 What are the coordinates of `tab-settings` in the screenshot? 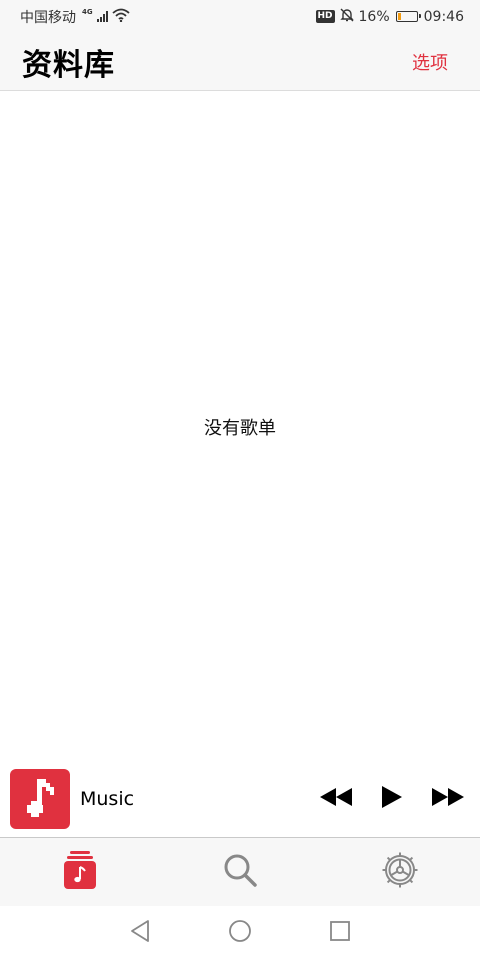 It's located at (400, 872).